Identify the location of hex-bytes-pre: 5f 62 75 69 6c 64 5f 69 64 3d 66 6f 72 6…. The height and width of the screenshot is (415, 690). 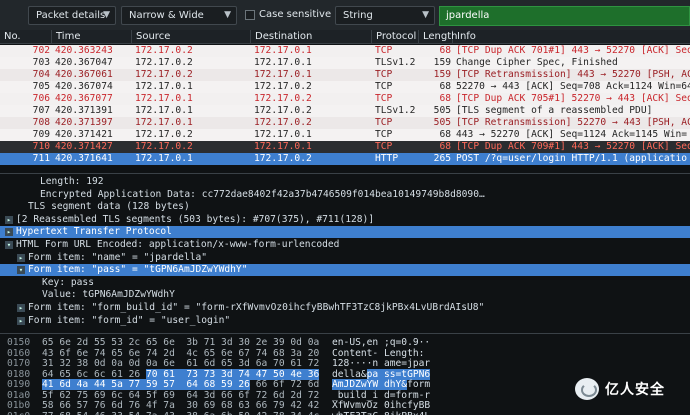
(181, 395).